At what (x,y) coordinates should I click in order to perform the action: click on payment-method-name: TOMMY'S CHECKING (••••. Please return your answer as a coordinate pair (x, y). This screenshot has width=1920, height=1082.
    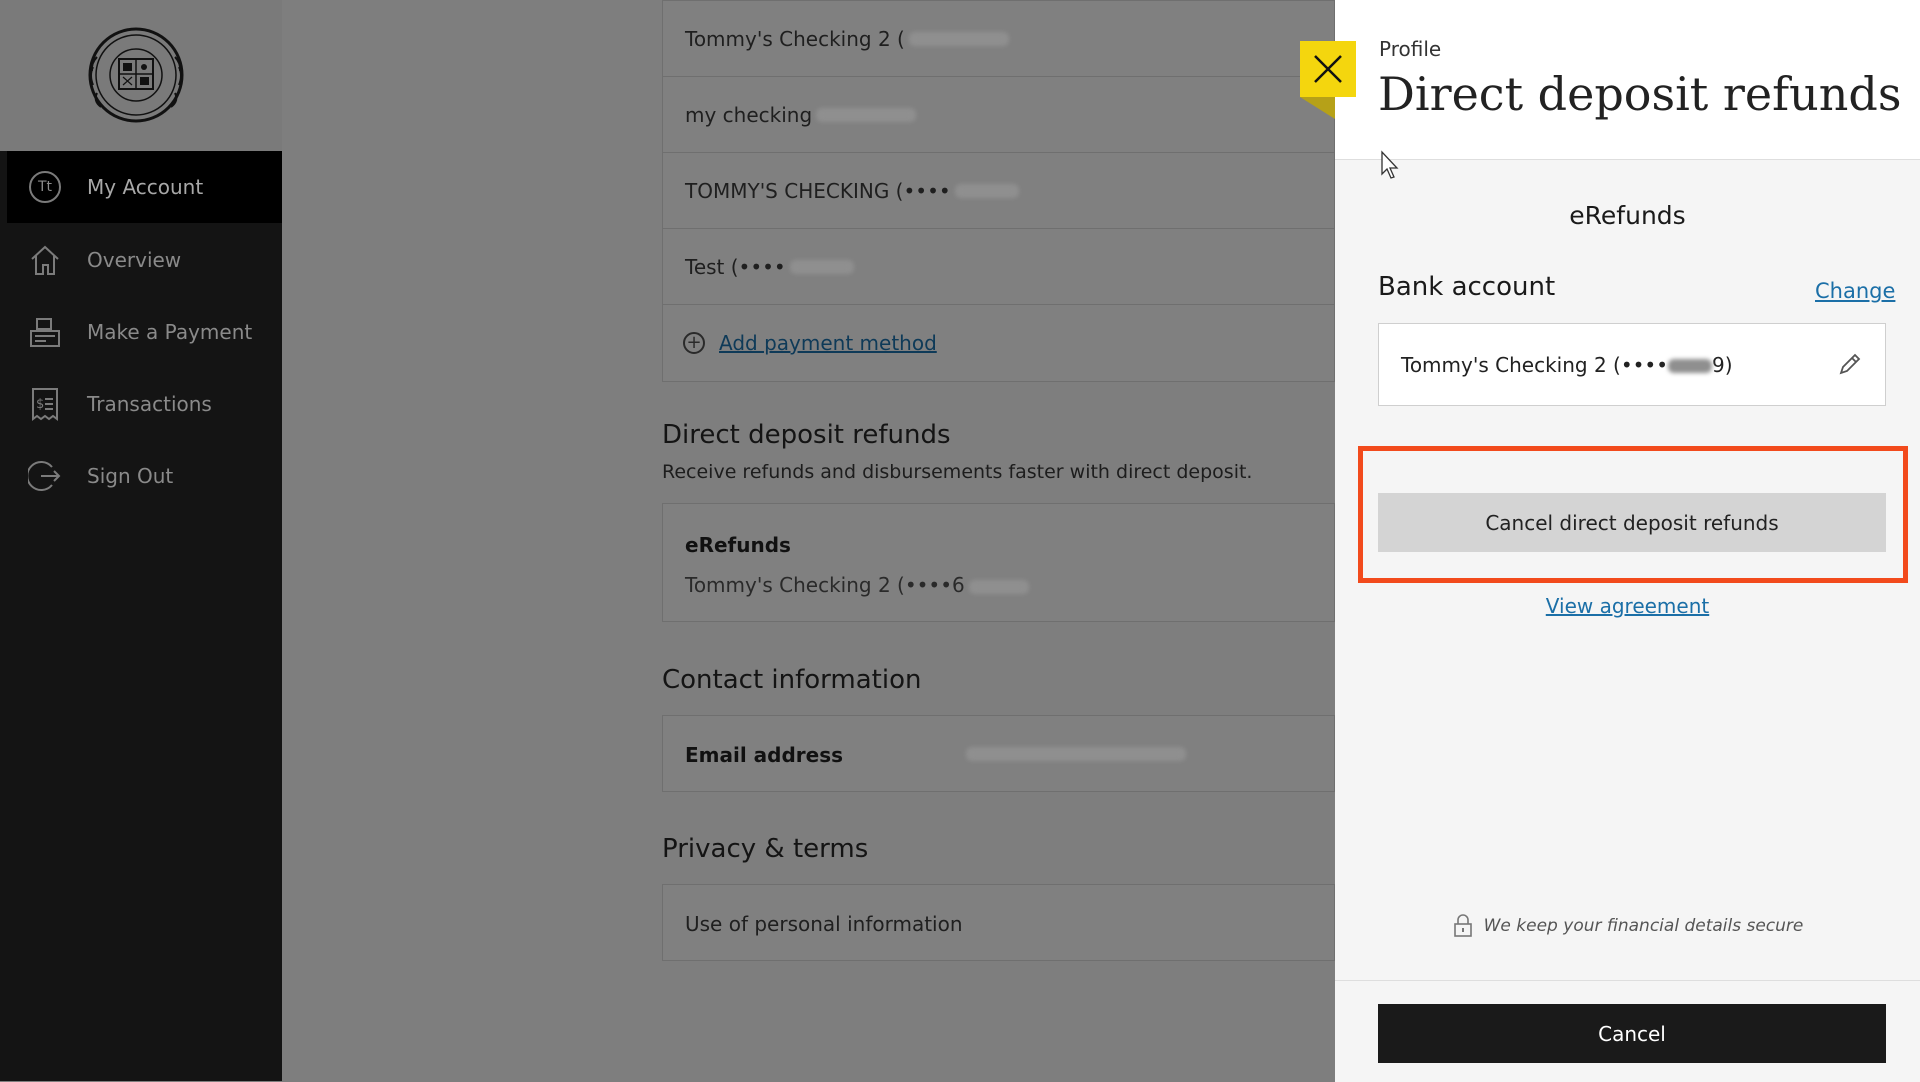
    Looking at the image, I should click on (818, 190).